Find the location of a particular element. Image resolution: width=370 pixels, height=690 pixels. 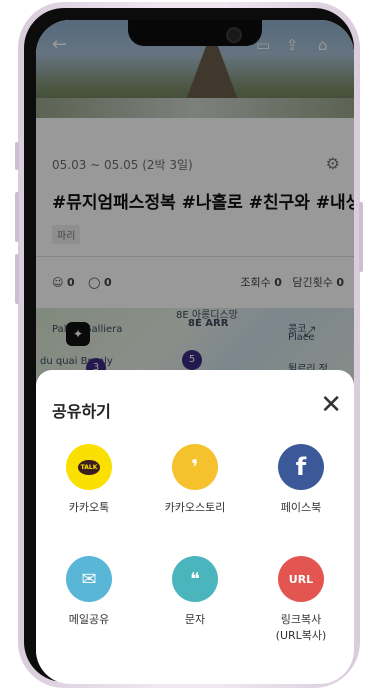

share-kakaotalk-button: TALK 카카오톡 is located at coordinates (89, 480).